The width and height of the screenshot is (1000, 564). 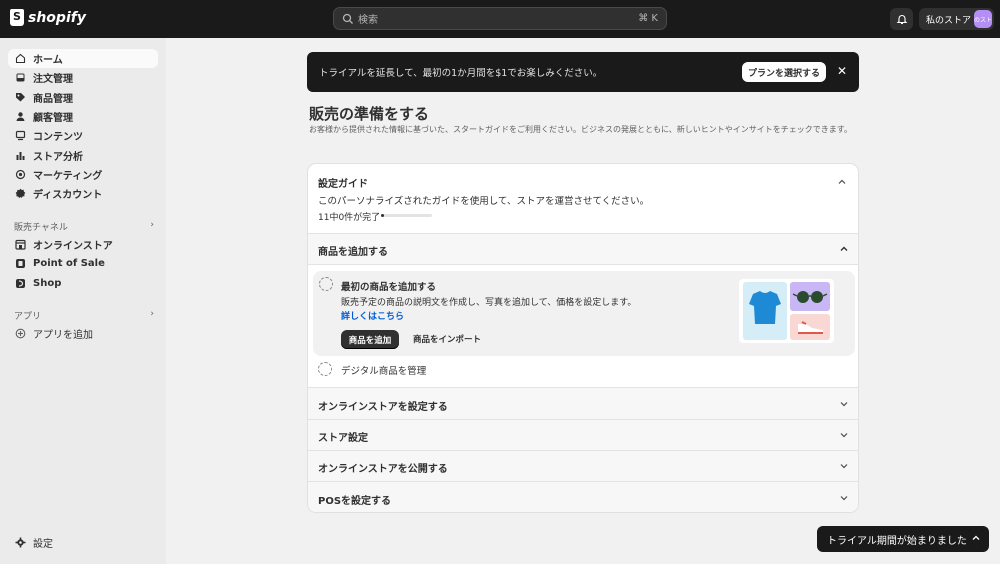 What do you see at coordinates (20, 116) in the screenshot?
I see `person-icon` at bounding box center [20, 116].